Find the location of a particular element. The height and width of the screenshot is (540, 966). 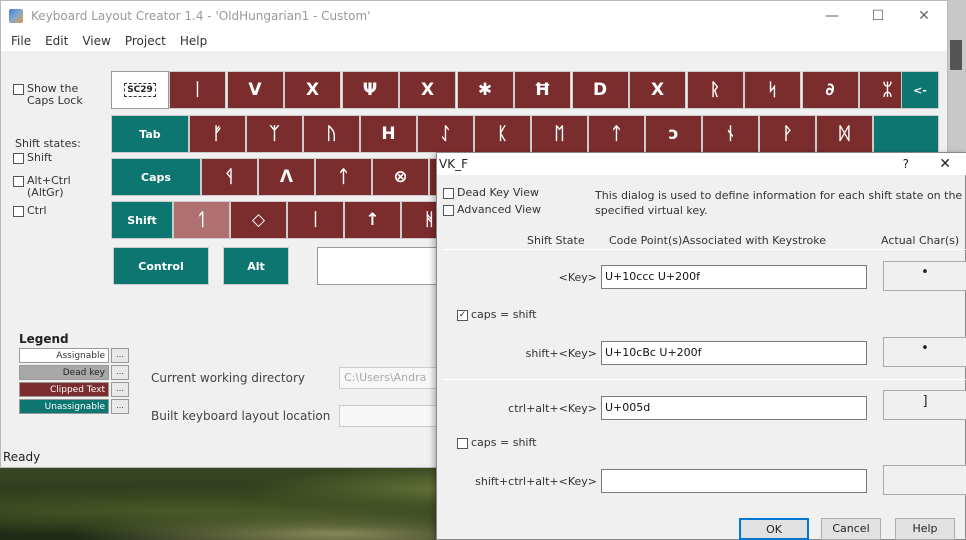

dead-key-view-row: Dead Key View is located at coordinates (491, 193).